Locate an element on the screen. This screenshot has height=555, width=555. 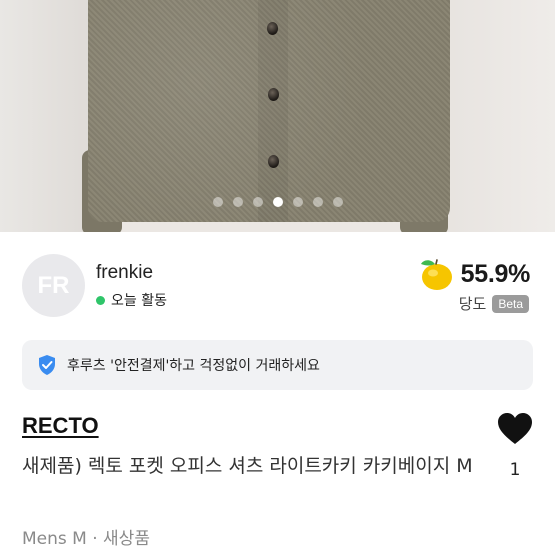
shield-check-icon is located at coordinates (47, 365).